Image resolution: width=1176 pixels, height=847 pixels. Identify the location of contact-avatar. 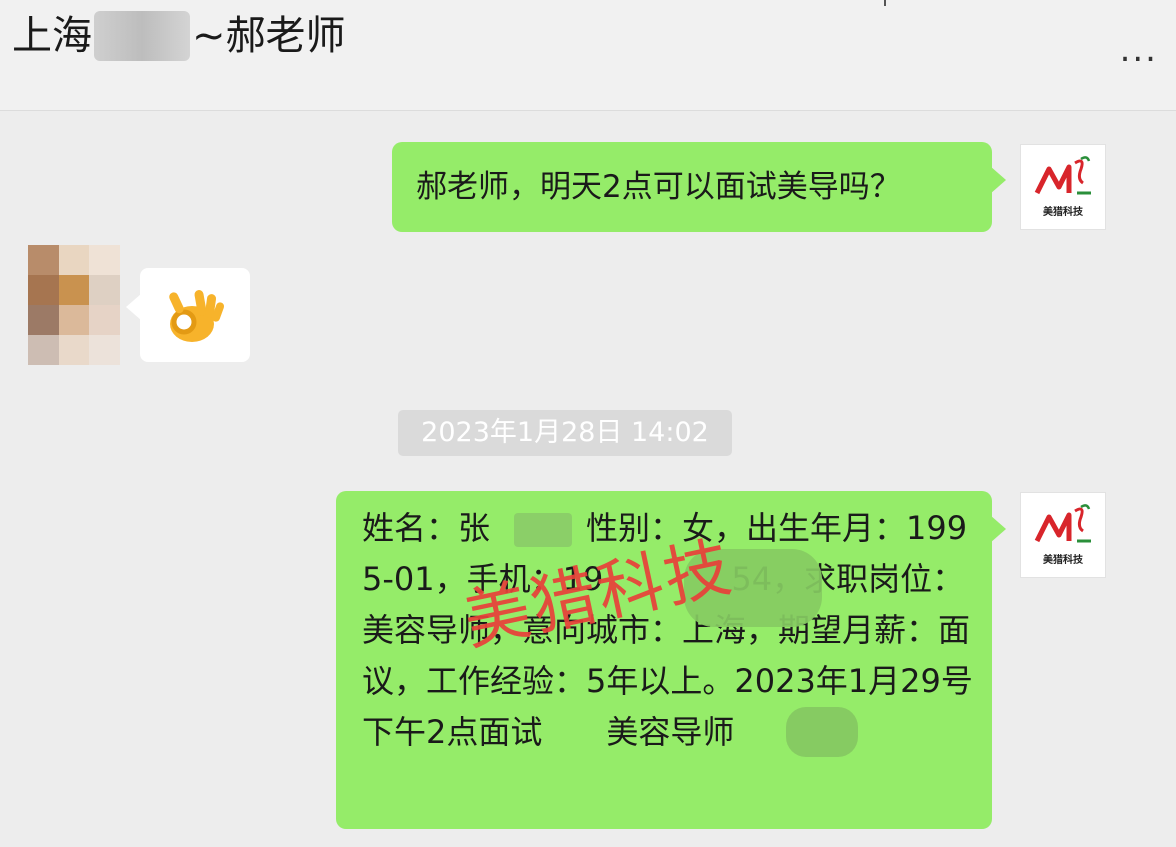
(74, 305).